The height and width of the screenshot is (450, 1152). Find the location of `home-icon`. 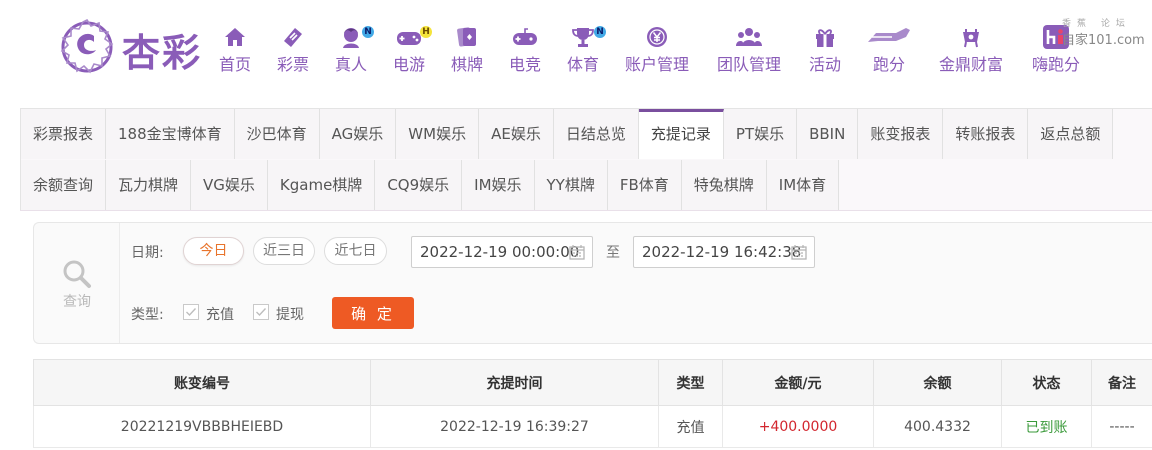

home-icon is located at coordinates (235, 37).